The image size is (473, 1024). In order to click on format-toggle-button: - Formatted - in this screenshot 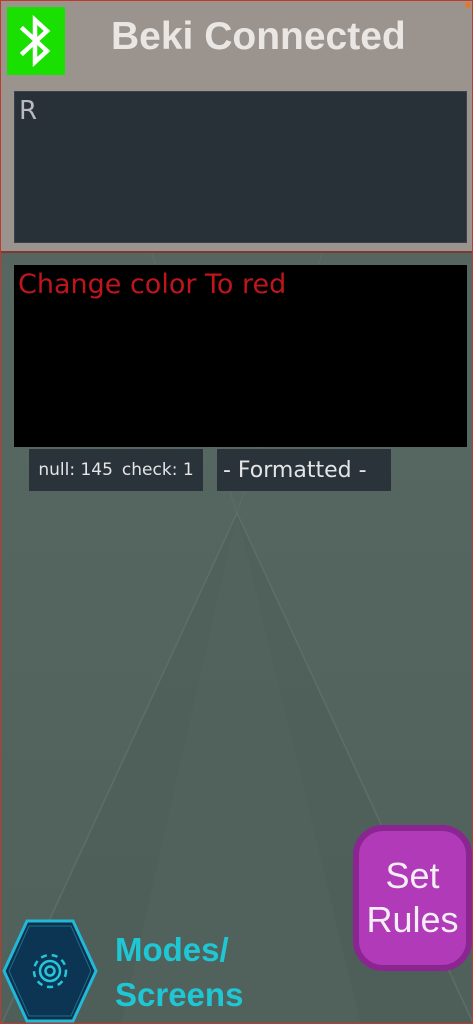, I will do `click(304, 470)`.